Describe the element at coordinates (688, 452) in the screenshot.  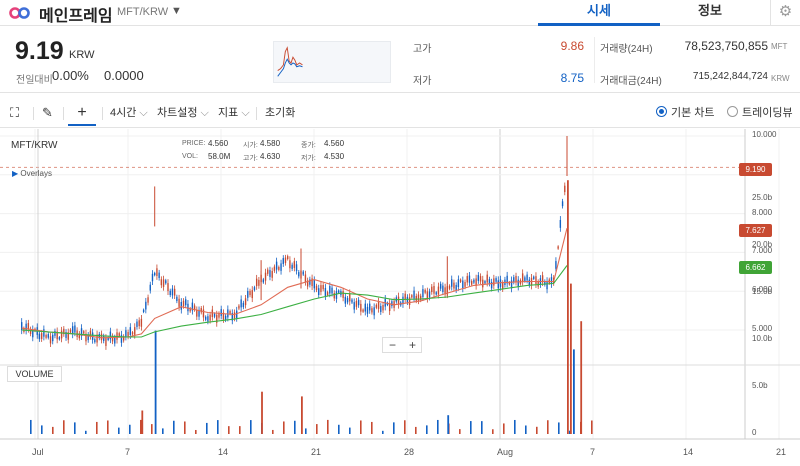
I see `time-tick-label: 14` at that location.